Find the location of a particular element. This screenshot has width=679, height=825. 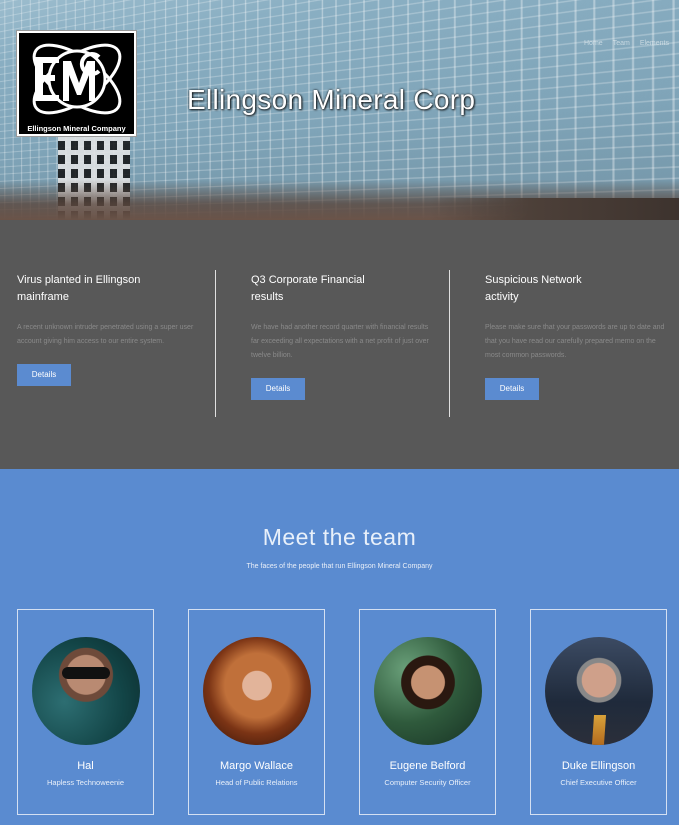

news-title: Suspicious Network activity is located at coordinates (533, 288).